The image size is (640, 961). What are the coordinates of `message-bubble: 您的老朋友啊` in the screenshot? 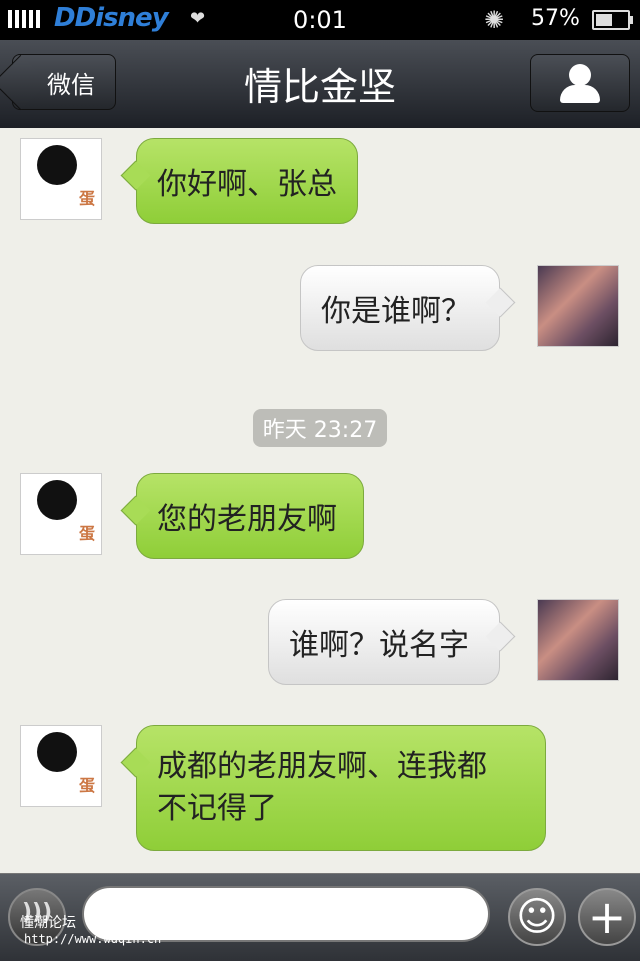 It's located at (250, 516).